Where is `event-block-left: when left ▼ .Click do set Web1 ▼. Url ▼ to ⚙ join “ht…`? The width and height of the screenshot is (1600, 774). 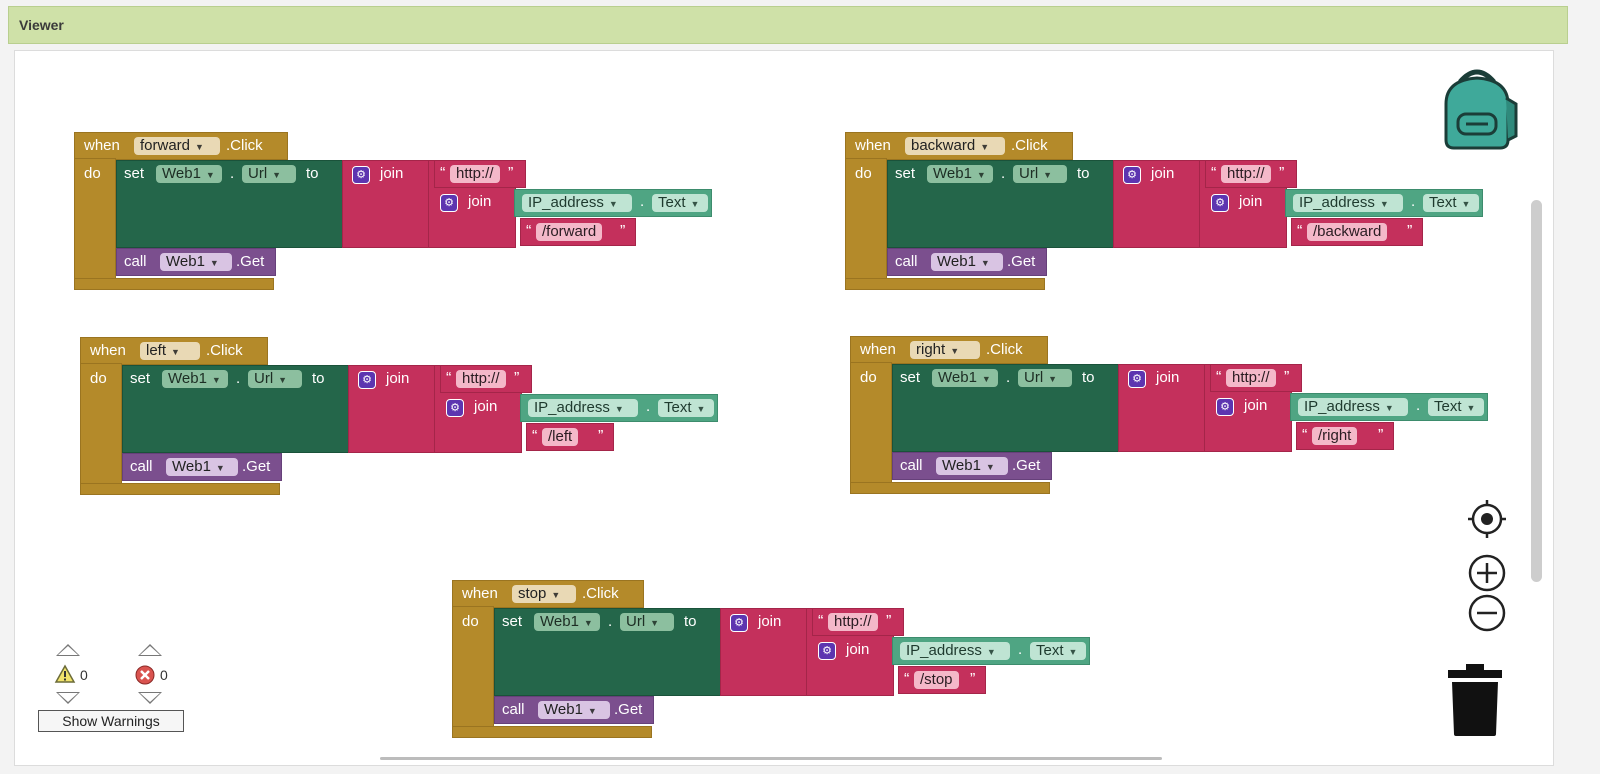 event-block-left: when left ▼ .Click do set Web1 ▼. Url ▼ to ⚙ join “ht… is located at coordinates (400, 419).